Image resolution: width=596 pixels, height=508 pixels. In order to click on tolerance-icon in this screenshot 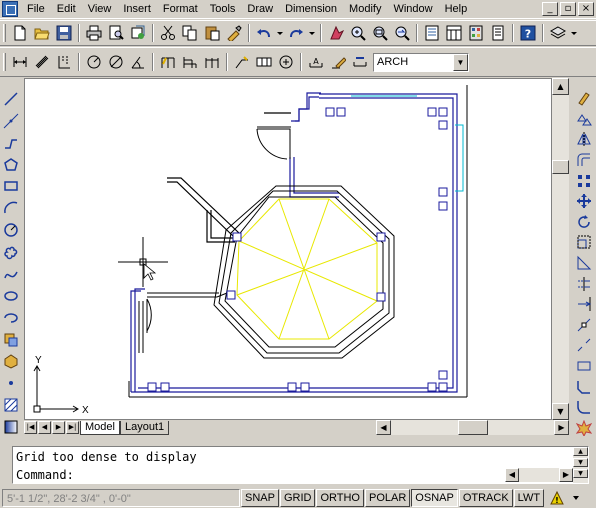, I will do `click(264, 62)`.